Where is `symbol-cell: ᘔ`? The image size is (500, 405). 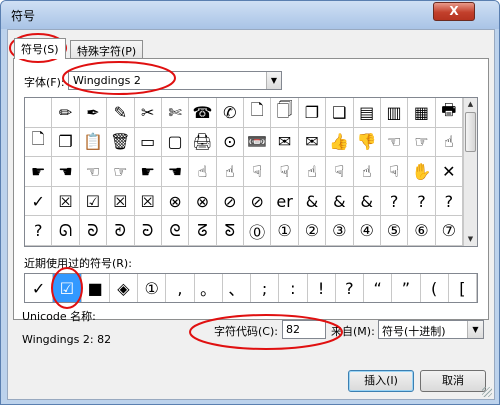 symbol-cell: ᘔ is located at coordinates (203, 231).